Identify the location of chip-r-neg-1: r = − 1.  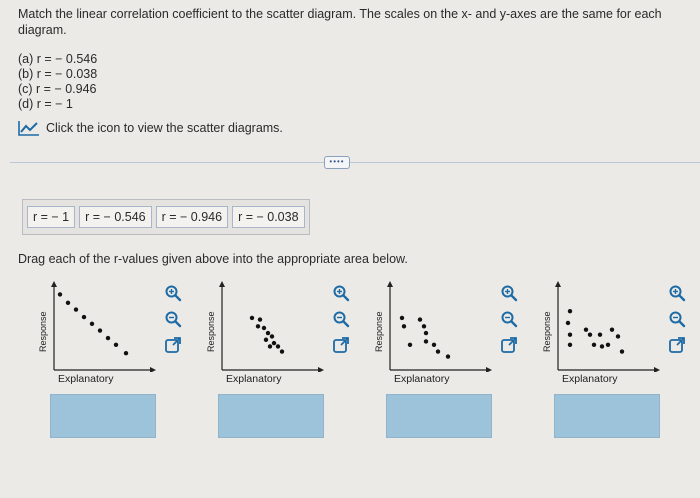
(51, 217).